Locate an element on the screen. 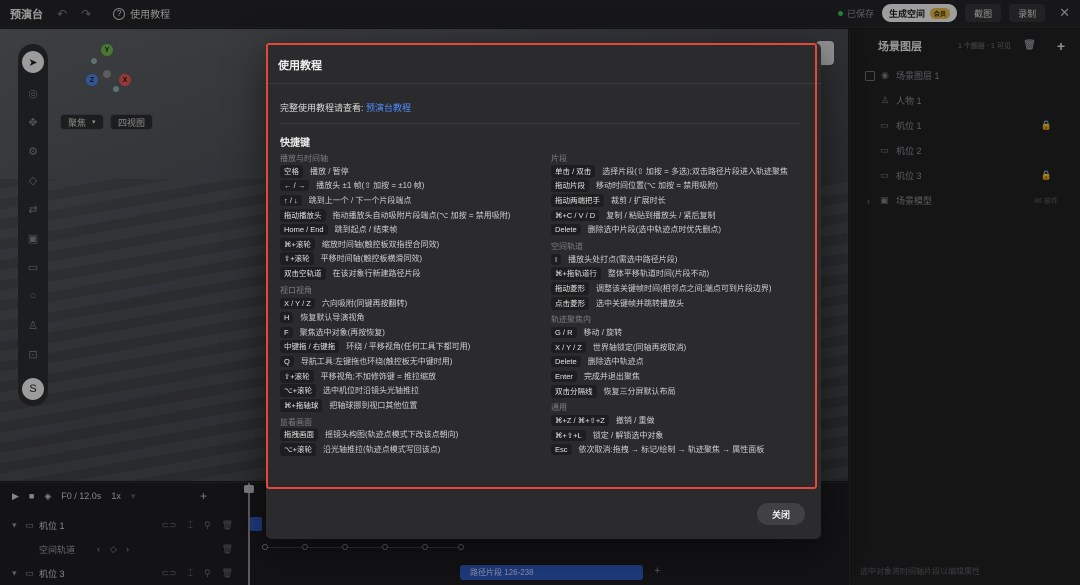 The image size is (1080, 585). section-title: 通用 is located at coordinates (559, 408).